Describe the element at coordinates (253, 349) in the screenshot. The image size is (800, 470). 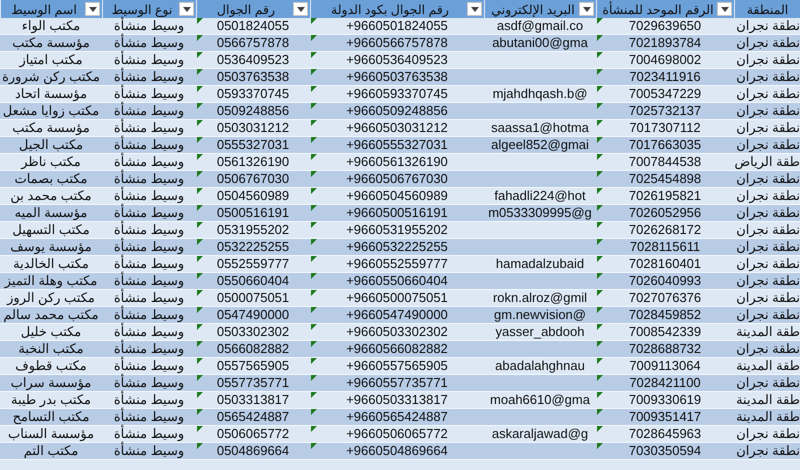
I see `table-cell: 0566082882` at that location.